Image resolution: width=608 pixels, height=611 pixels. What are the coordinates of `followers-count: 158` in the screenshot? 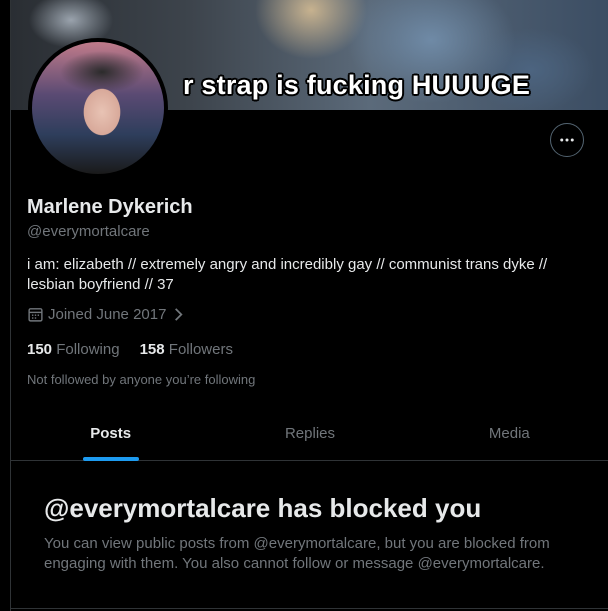 It's located at (152, 349).